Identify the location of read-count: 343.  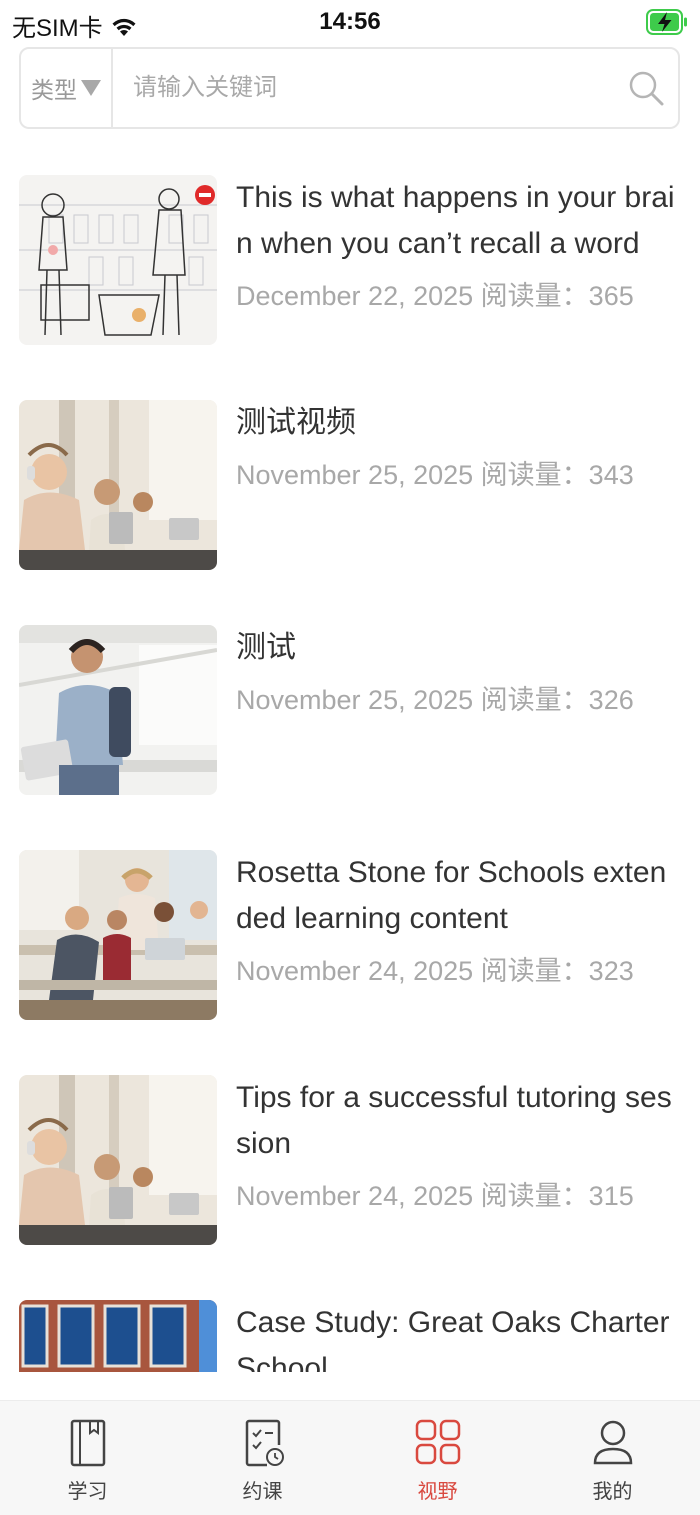
(611, 475).